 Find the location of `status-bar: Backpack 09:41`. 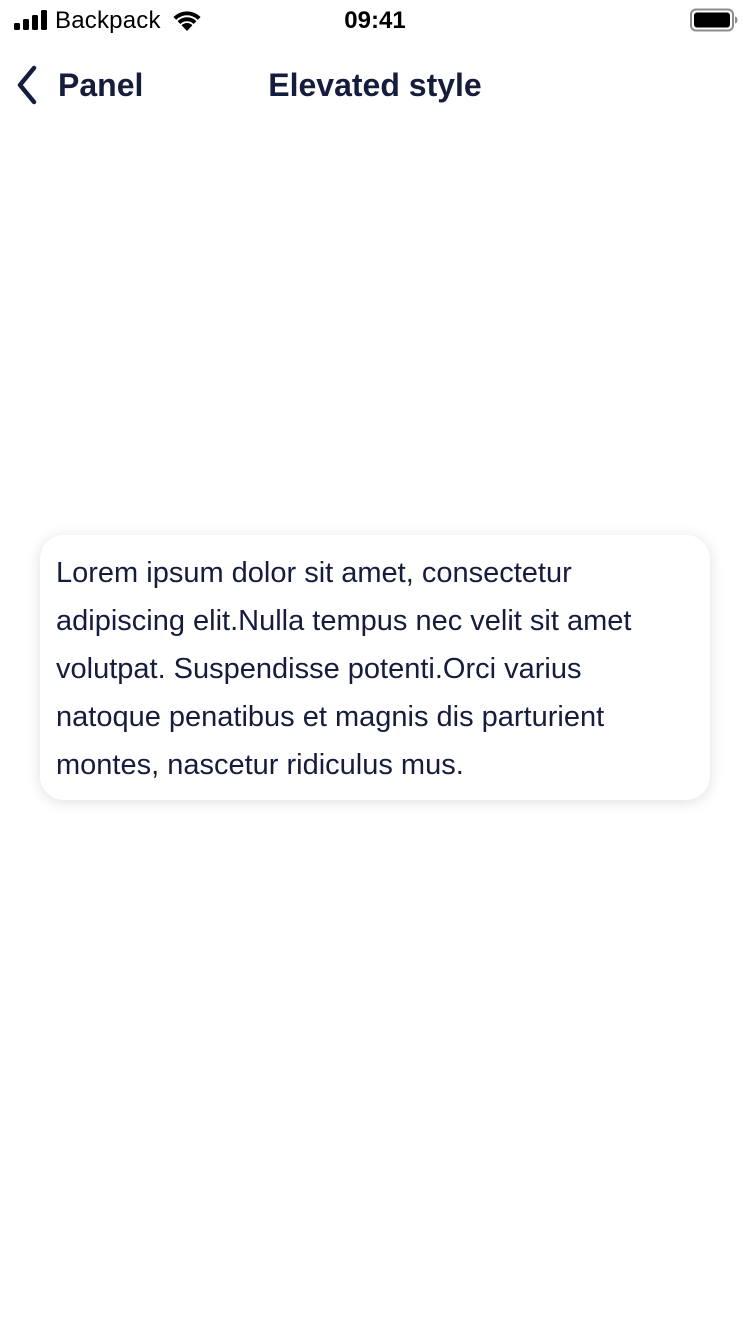

status-bar: Backpack 09:41 is located at coordinates (375, 20).